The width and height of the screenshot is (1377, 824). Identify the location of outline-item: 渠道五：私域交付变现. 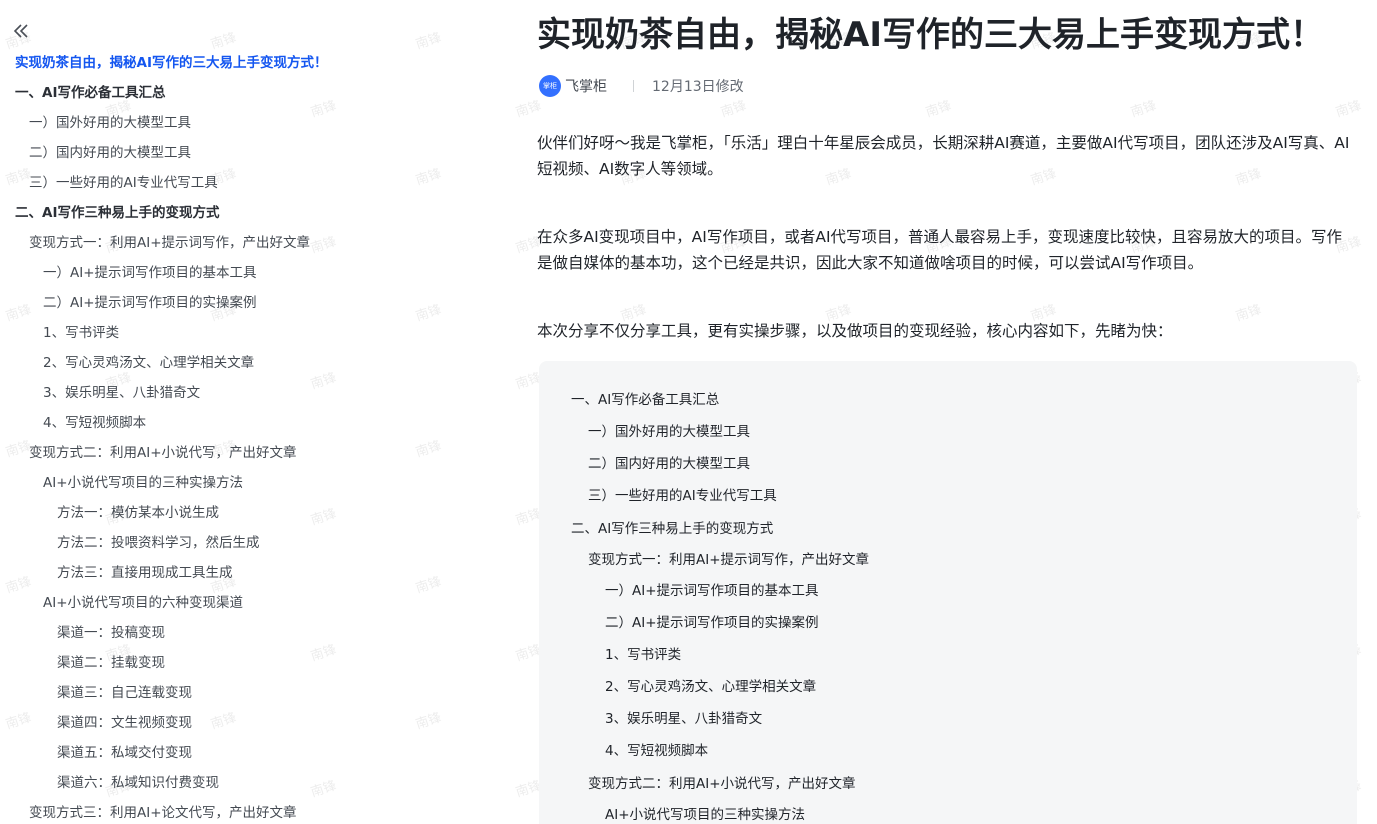
(124, 753).